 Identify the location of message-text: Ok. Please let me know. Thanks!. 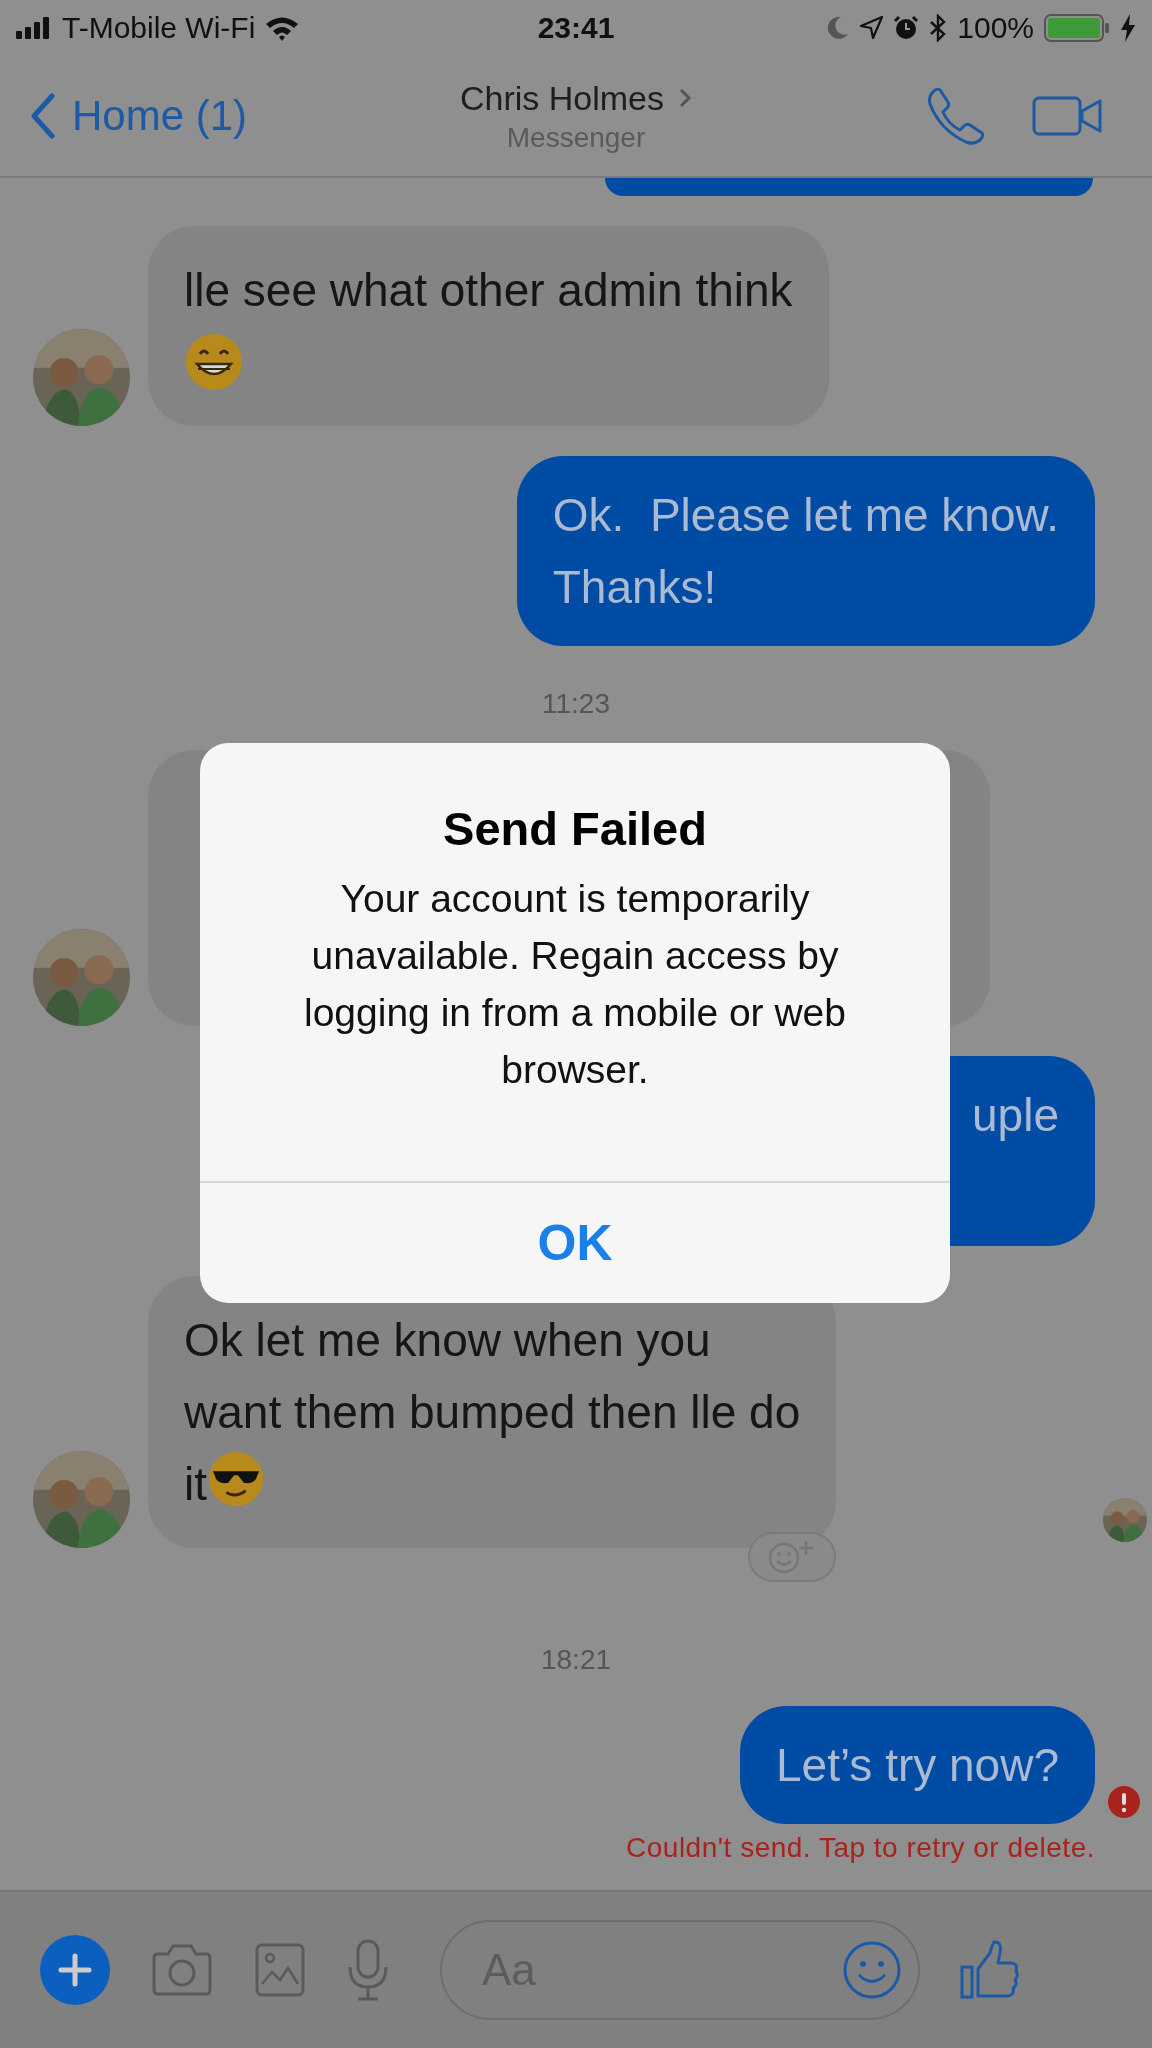
(805, 551).